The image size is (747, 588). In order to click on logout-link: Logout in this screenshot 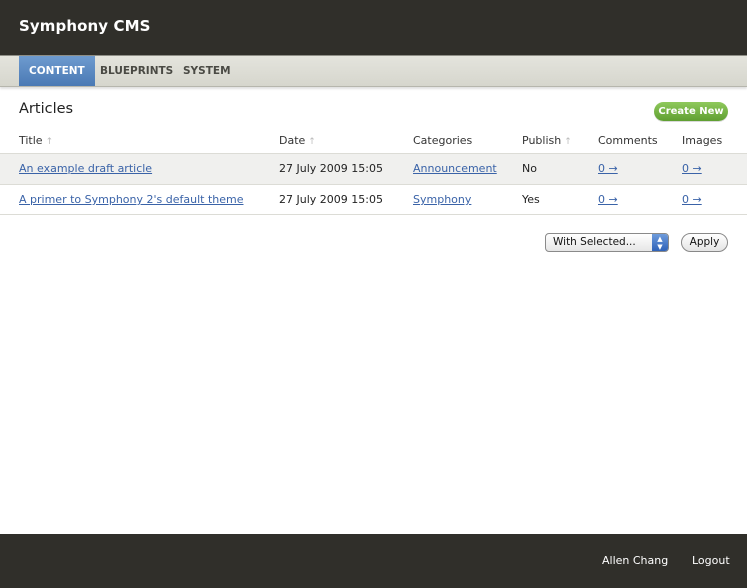, I will do `click(711, 560)`.